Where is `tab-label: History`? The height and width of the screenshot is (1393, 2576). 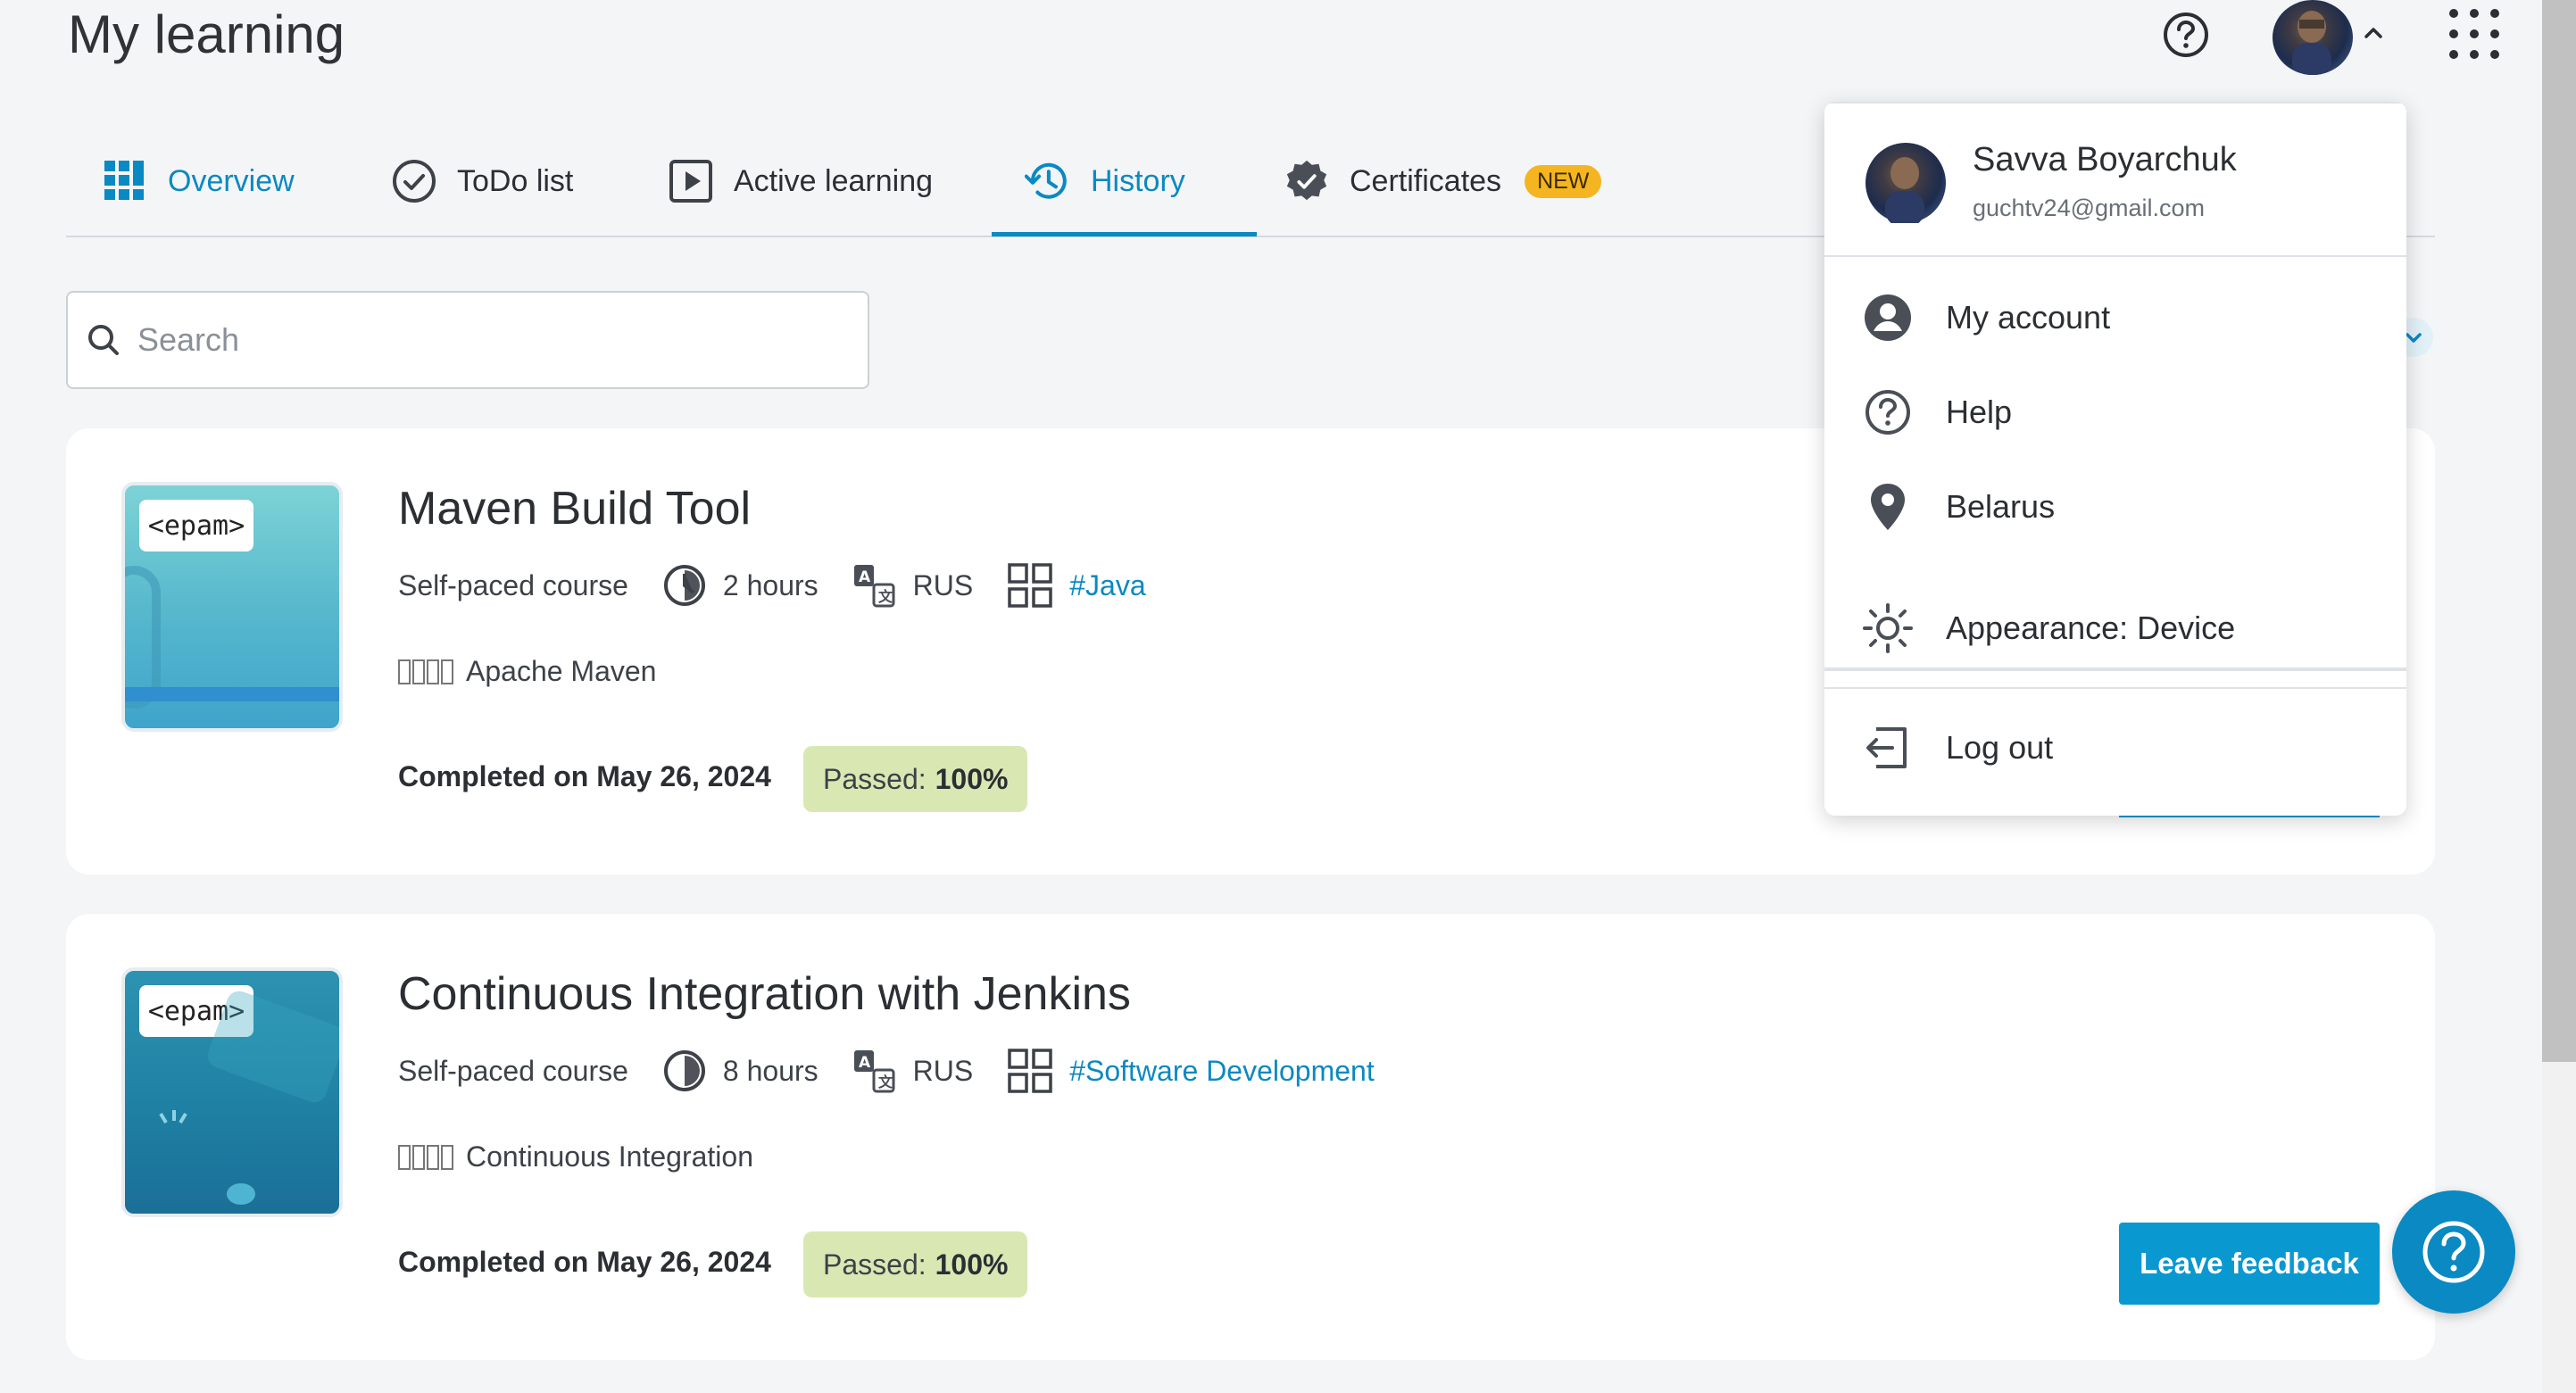 tab-label: History is located at coordinates (1138, 181).